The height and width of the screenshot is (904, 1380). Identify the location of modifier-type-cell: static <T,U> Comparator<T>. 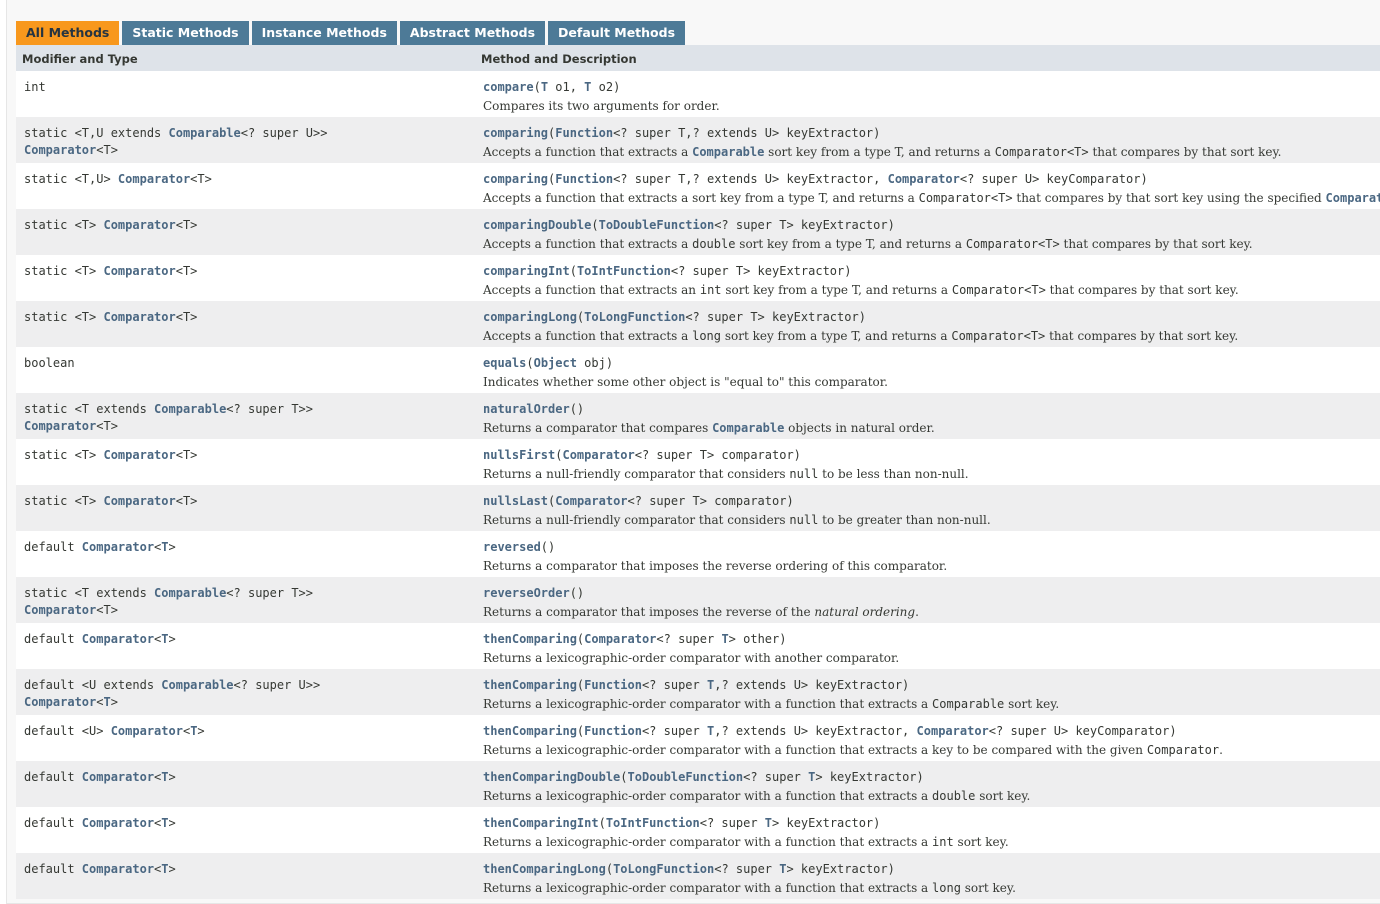
(245, 186).